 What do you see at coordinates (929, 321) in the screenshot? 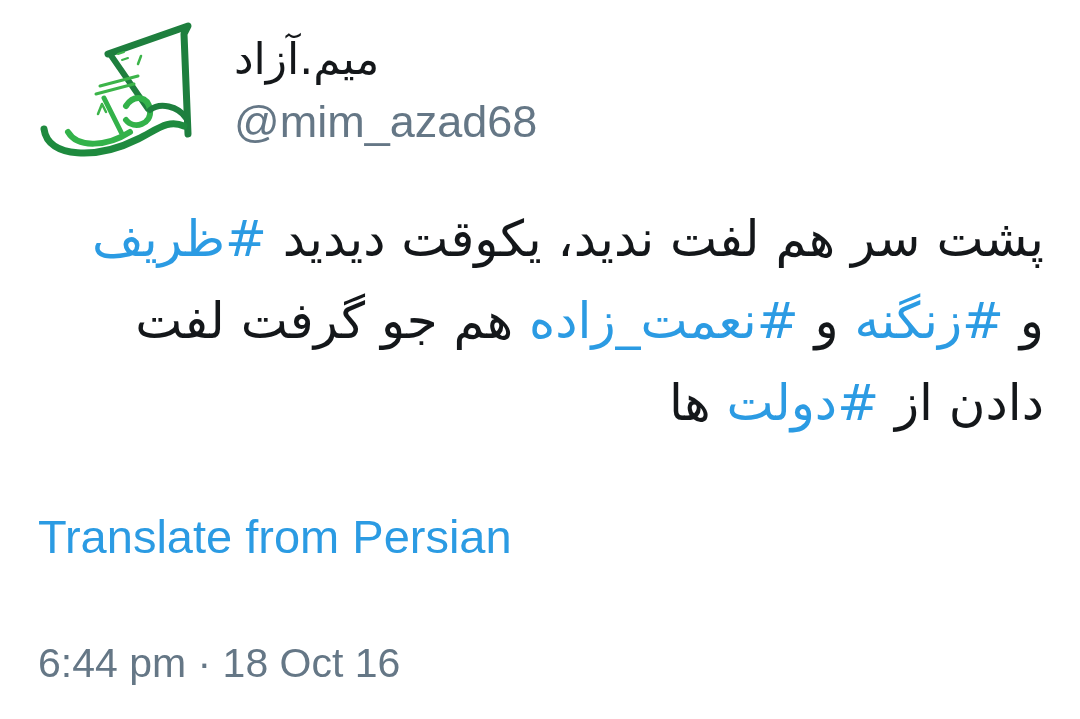
I see `hashtag-link: #زنگنه` at bounding box center [929, 321].